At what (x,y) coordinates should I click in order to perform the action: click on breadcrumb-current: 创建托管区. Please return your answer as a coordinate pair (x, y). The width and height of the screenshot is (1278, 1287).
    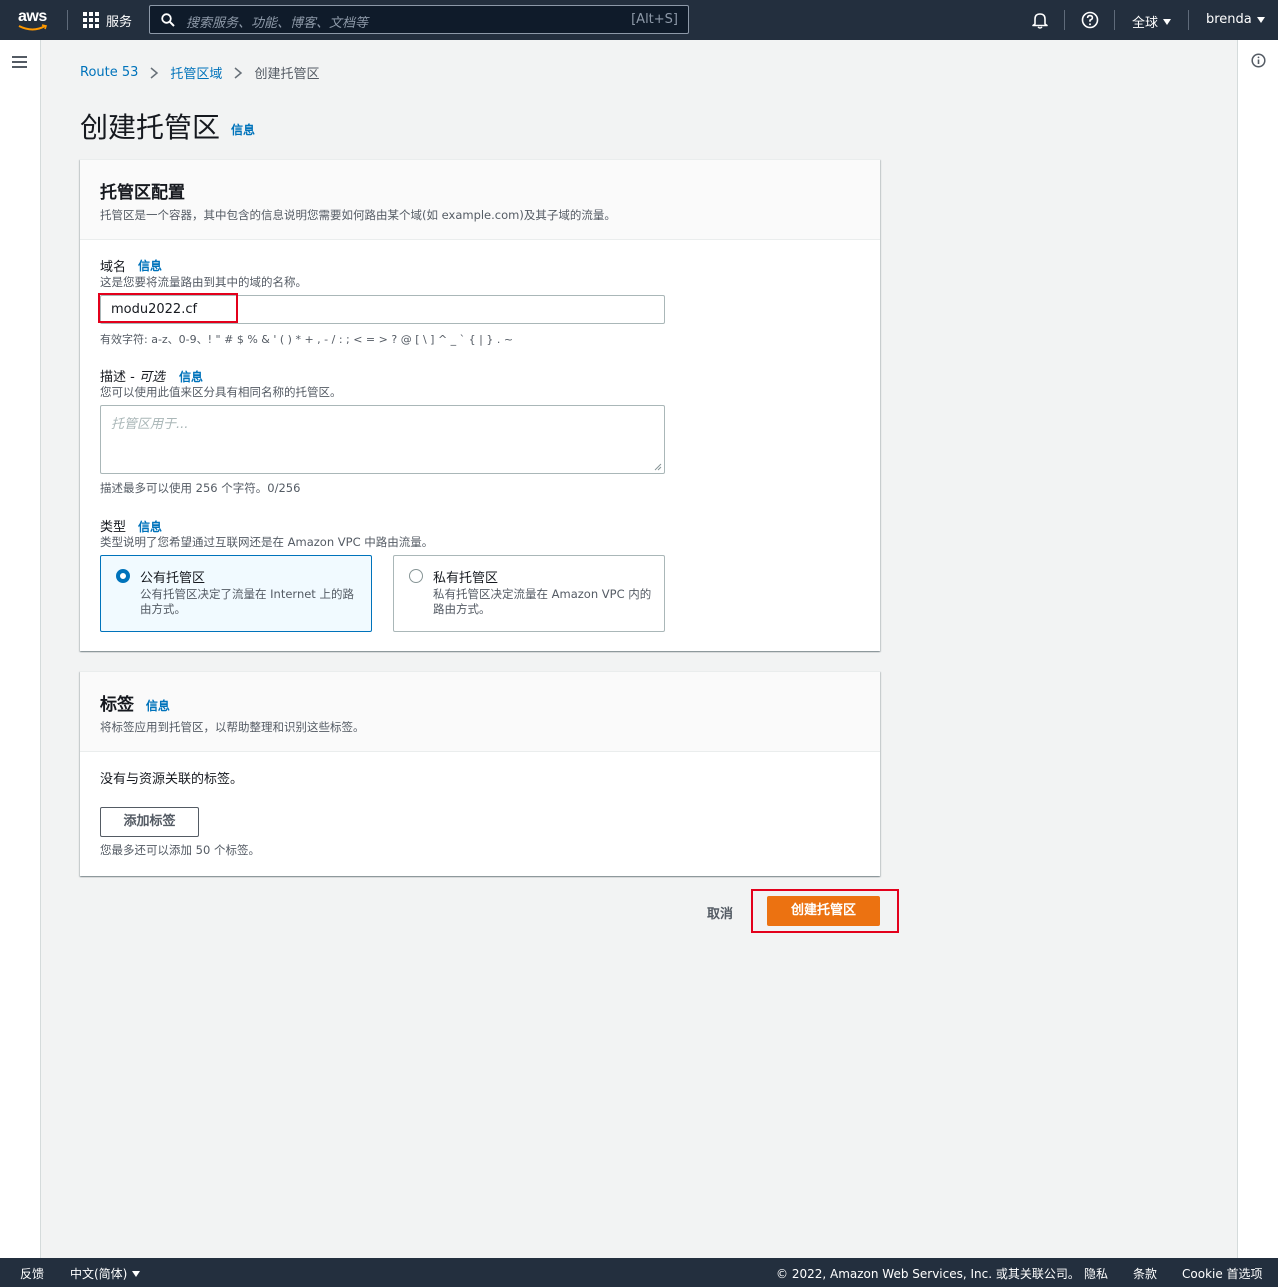
    Looking at the image, I should click on (287, 74).